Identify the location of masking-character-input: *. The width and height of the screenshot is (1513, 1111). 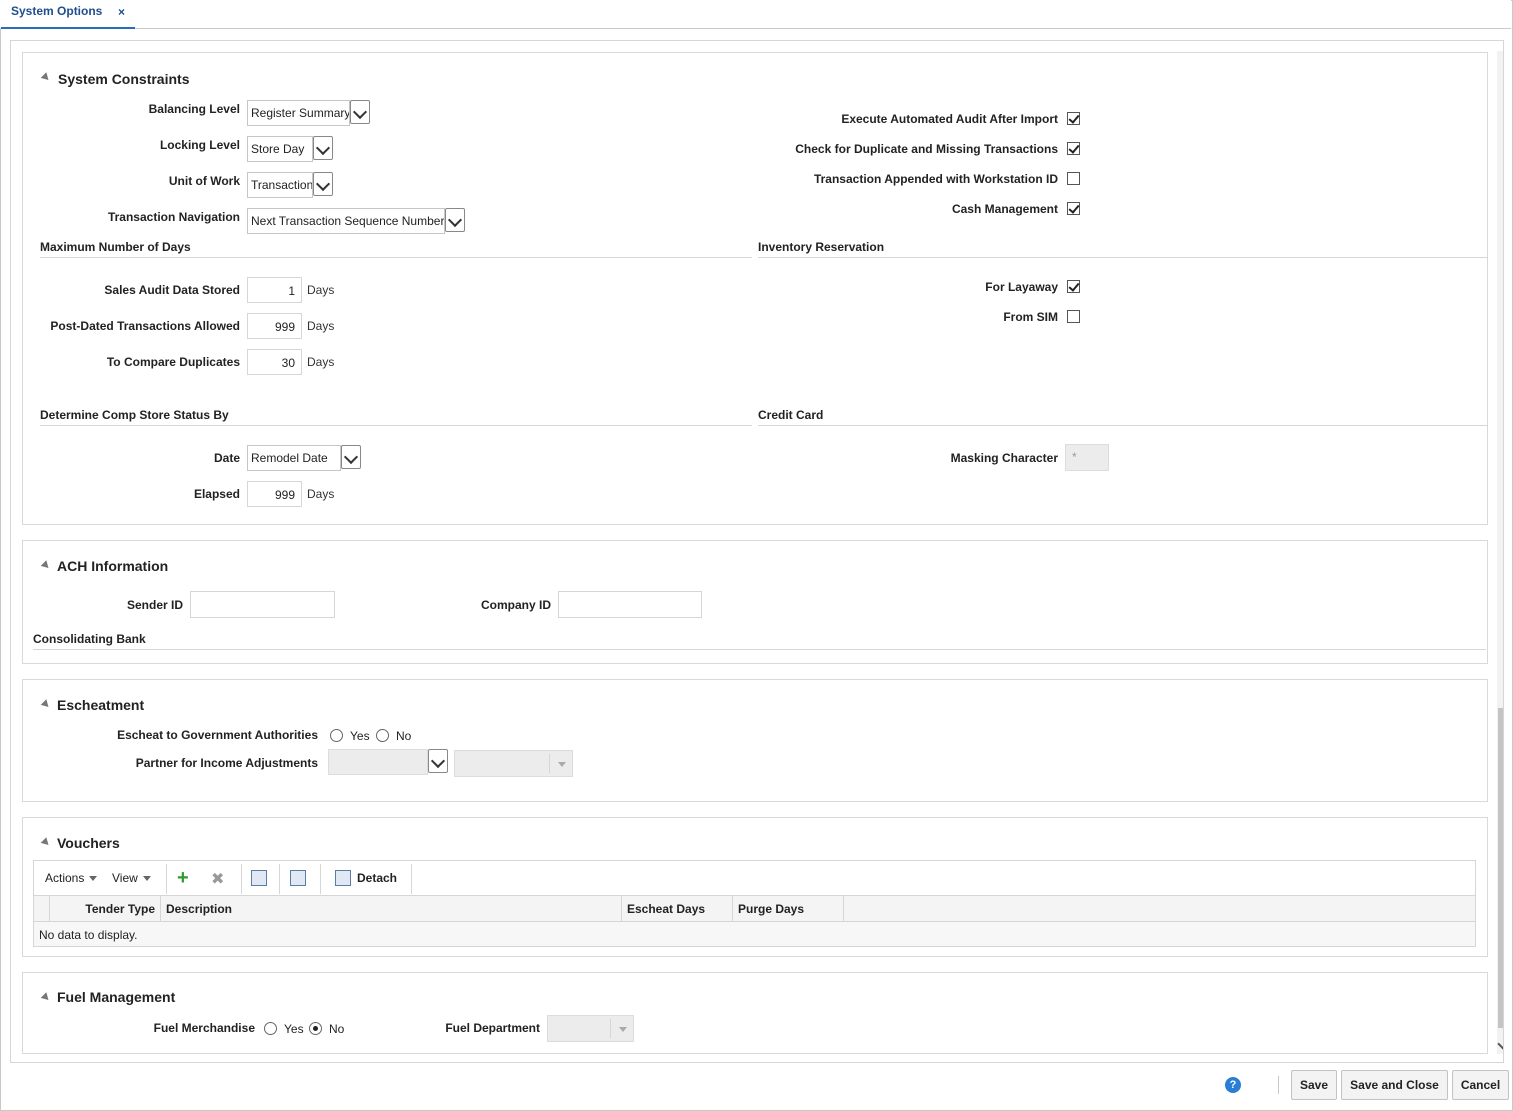
(1087, 457).